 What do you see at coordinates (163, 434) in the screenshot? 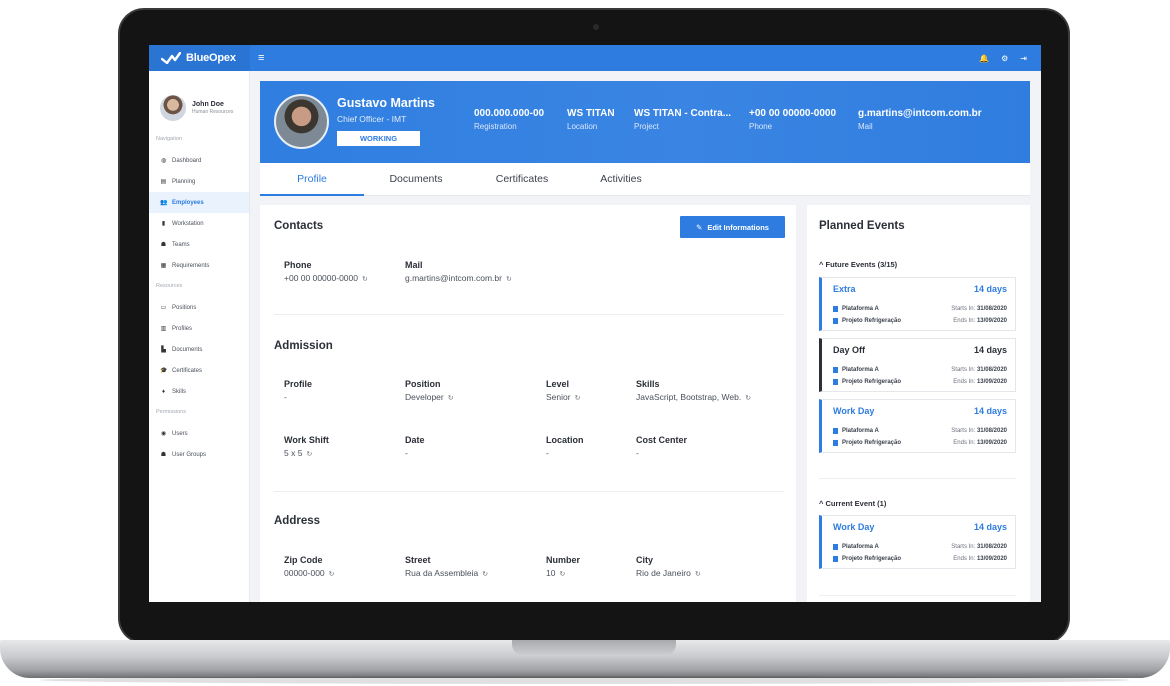
I see `users-icon: ◉` at bounding box center [163, 434].